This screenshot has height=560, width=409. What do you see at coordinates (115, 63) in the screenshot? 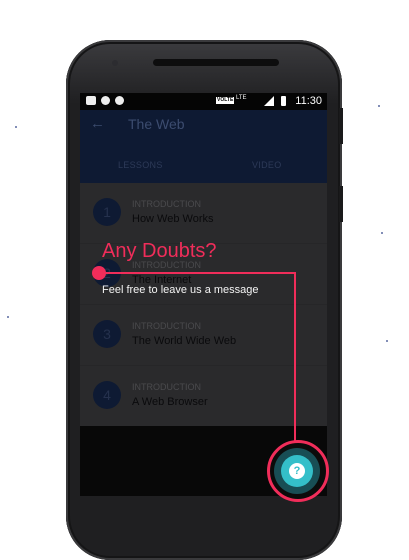
I see `phone-camera` at bounding box center [115, 63].